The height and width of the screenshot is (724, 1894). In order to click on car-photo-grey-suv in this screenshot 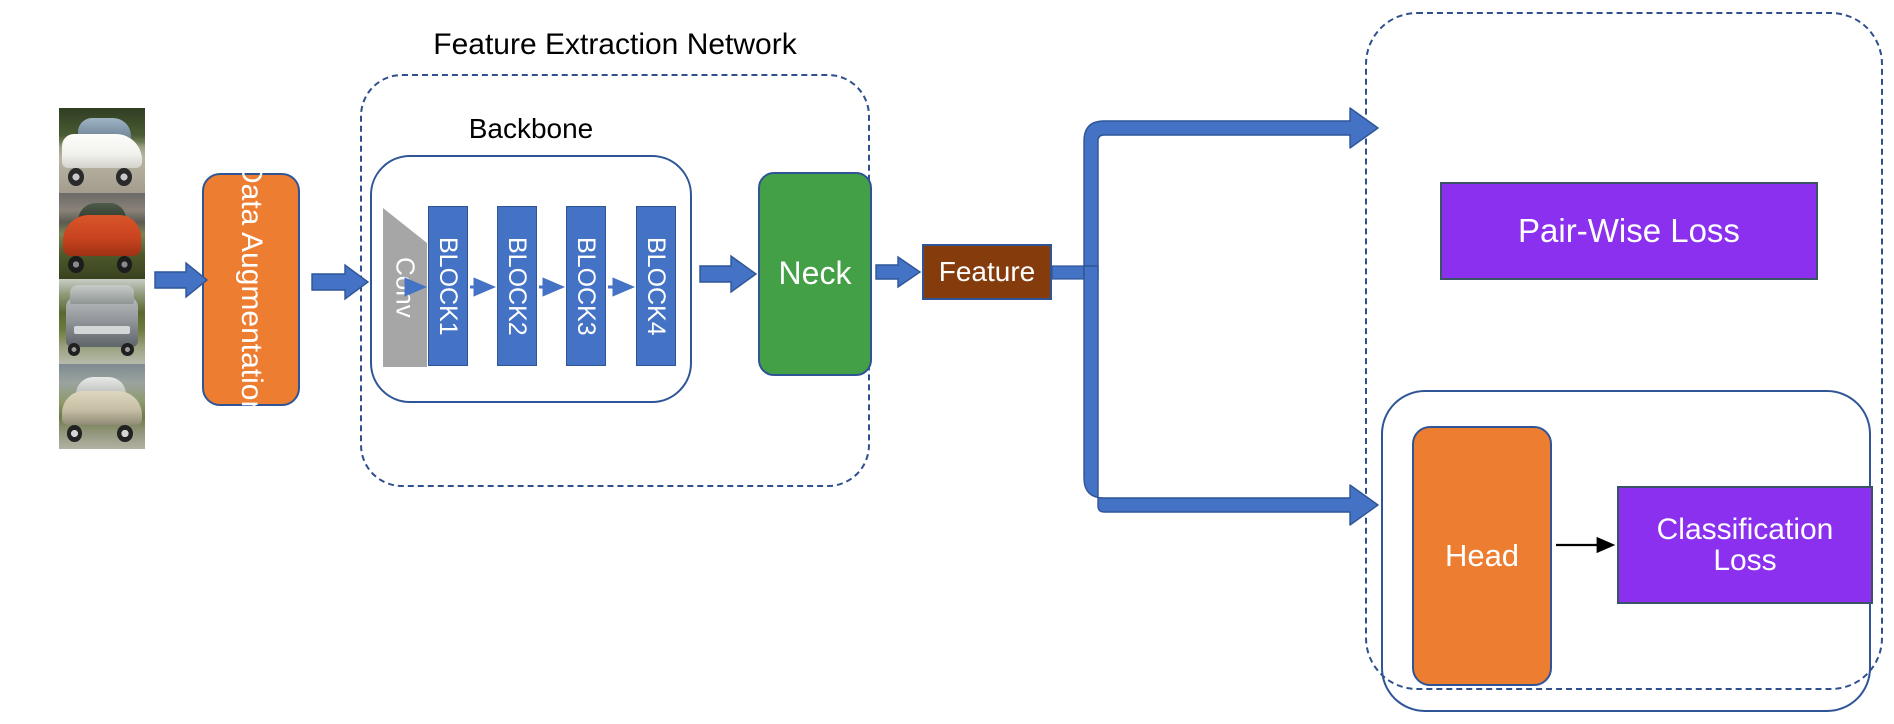, I will do `click(102, 321)`.